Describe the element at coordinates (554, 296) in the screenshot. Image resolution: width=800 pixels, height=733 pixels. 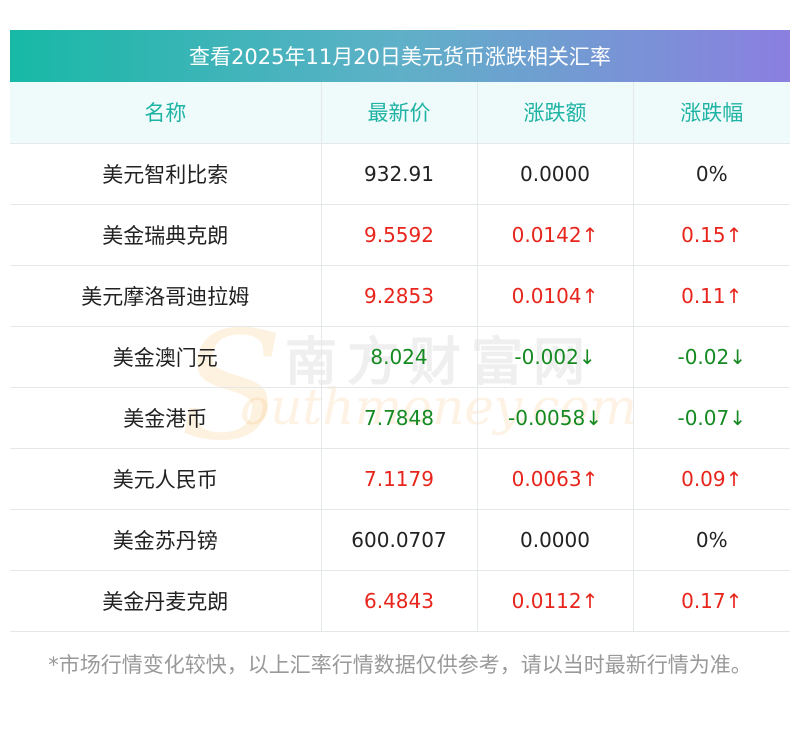
I see `change-cell: 0.0104↑` at that location.